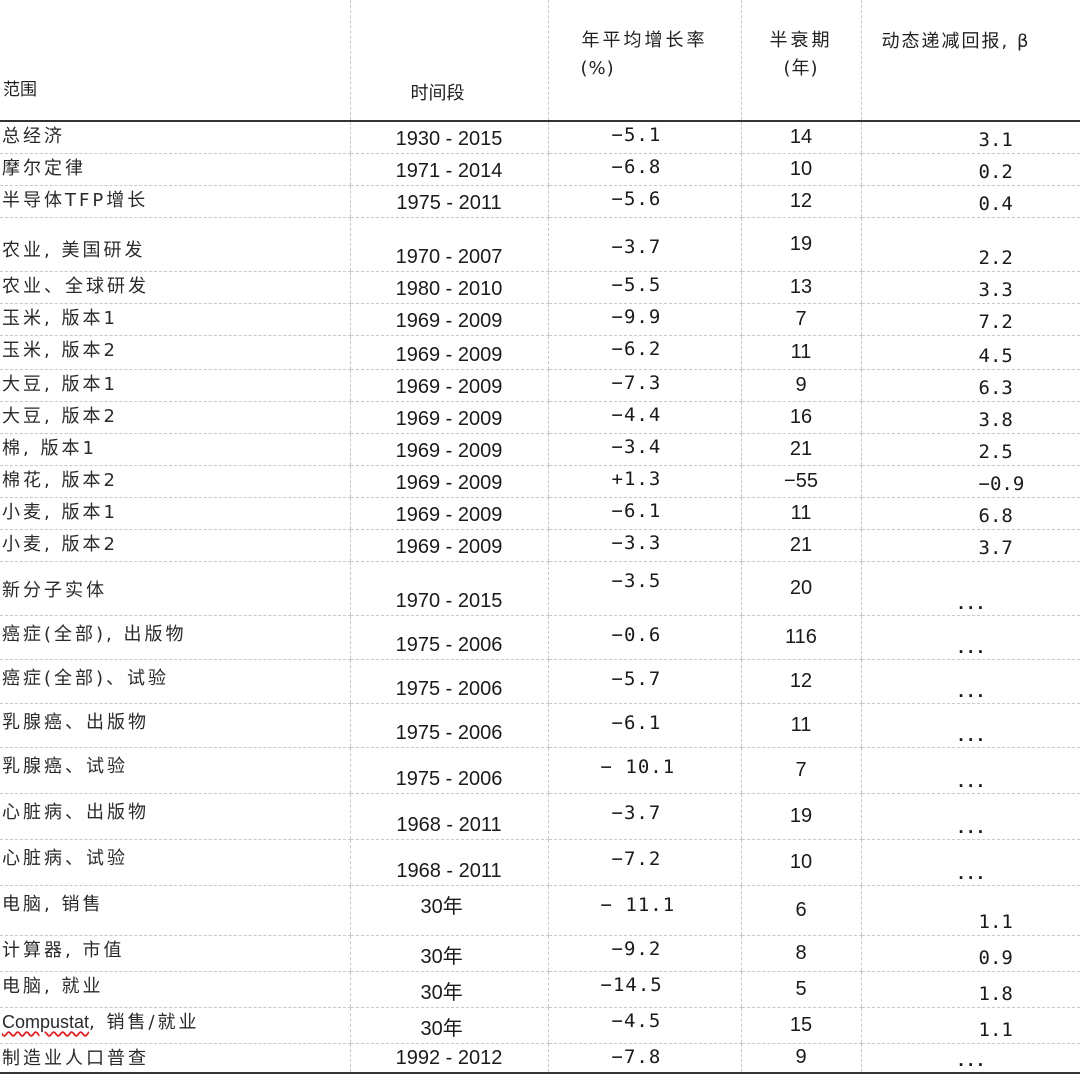 Image resolution: width=1080 pixels, height=1074 pixels. I want to click on row-beta: −0.9, so click(970, 481).